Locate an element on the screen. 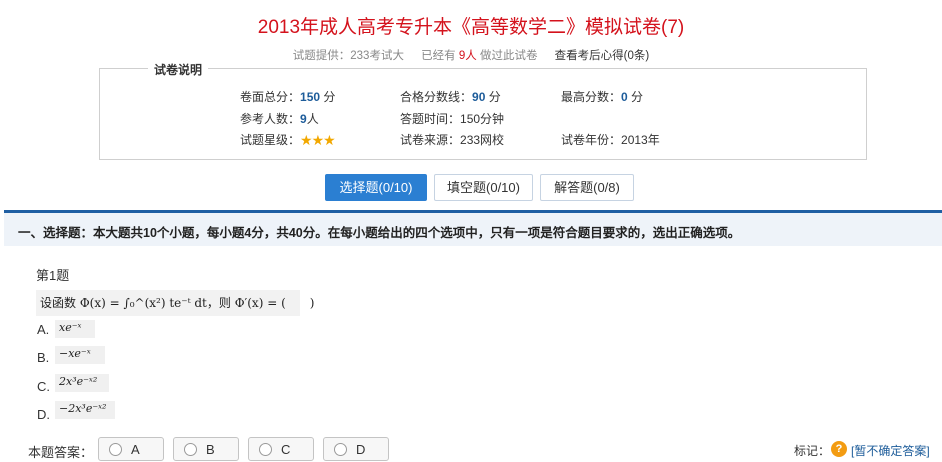  answer-option-d-label: D is located at coordinates (361, 449).